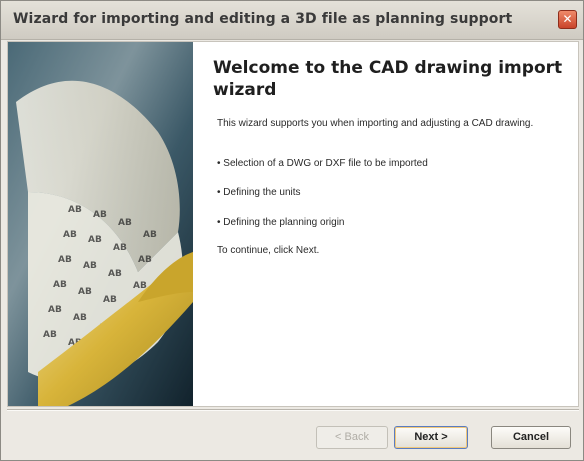 This screenshot has width=584, height=461. I want to click on bullet-planning-origin: • Defining the planning origin, so click(281, 222).